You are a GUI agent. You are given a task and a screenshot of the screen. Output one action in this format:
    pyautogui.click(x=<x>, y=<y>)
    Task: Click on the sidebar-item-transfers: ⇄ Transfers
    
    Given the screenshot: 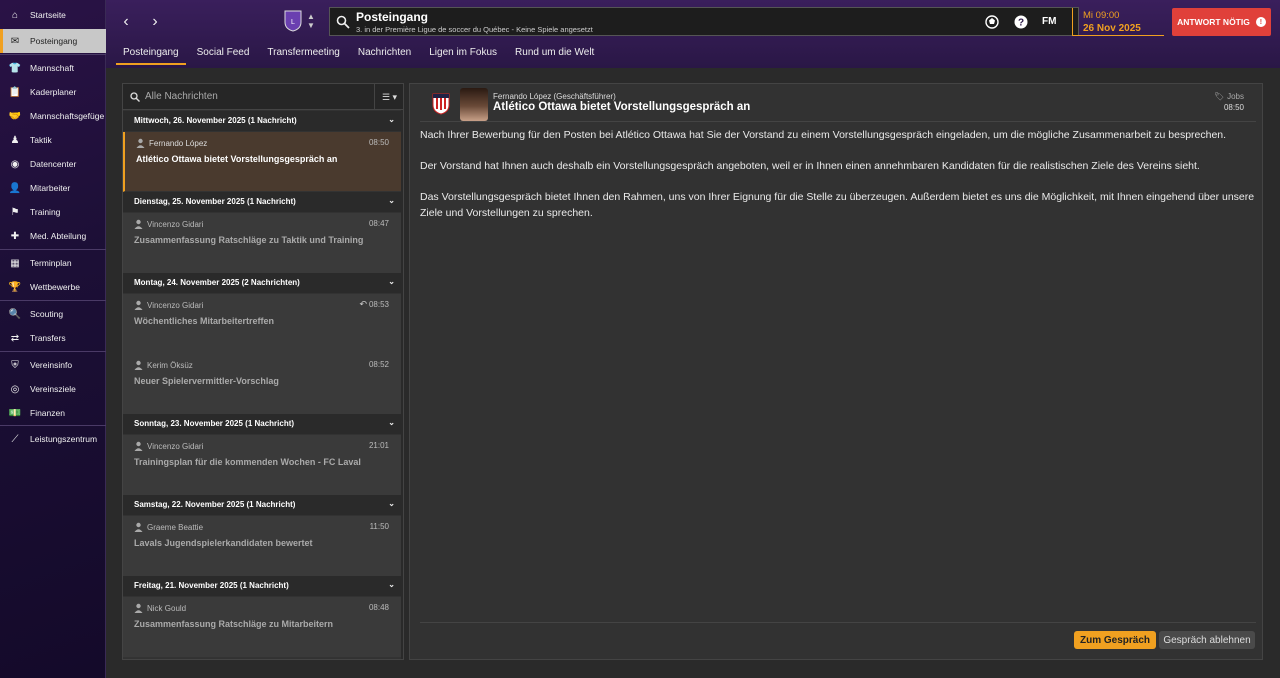 What is the action you would take?
    pyautogui.click(x=53, y=338)
    